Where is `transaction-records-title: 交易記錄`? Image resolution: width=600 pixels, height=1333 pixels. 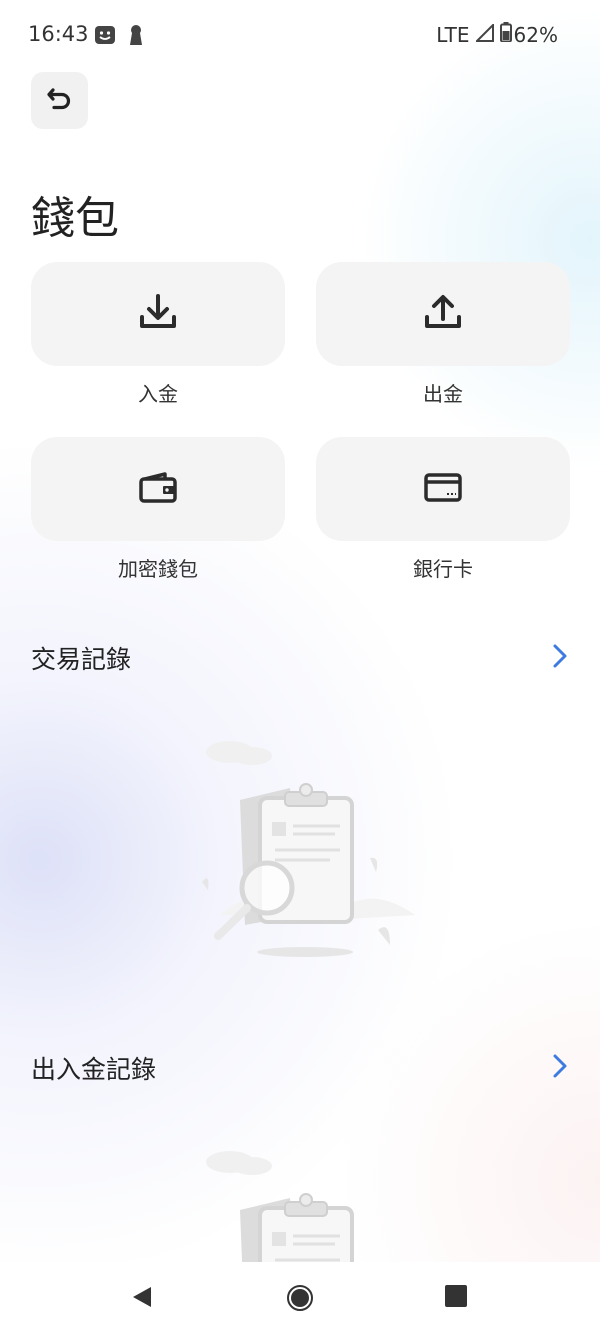 transaction-records-title: 交易記錄 is located at coordinates (81, 659).